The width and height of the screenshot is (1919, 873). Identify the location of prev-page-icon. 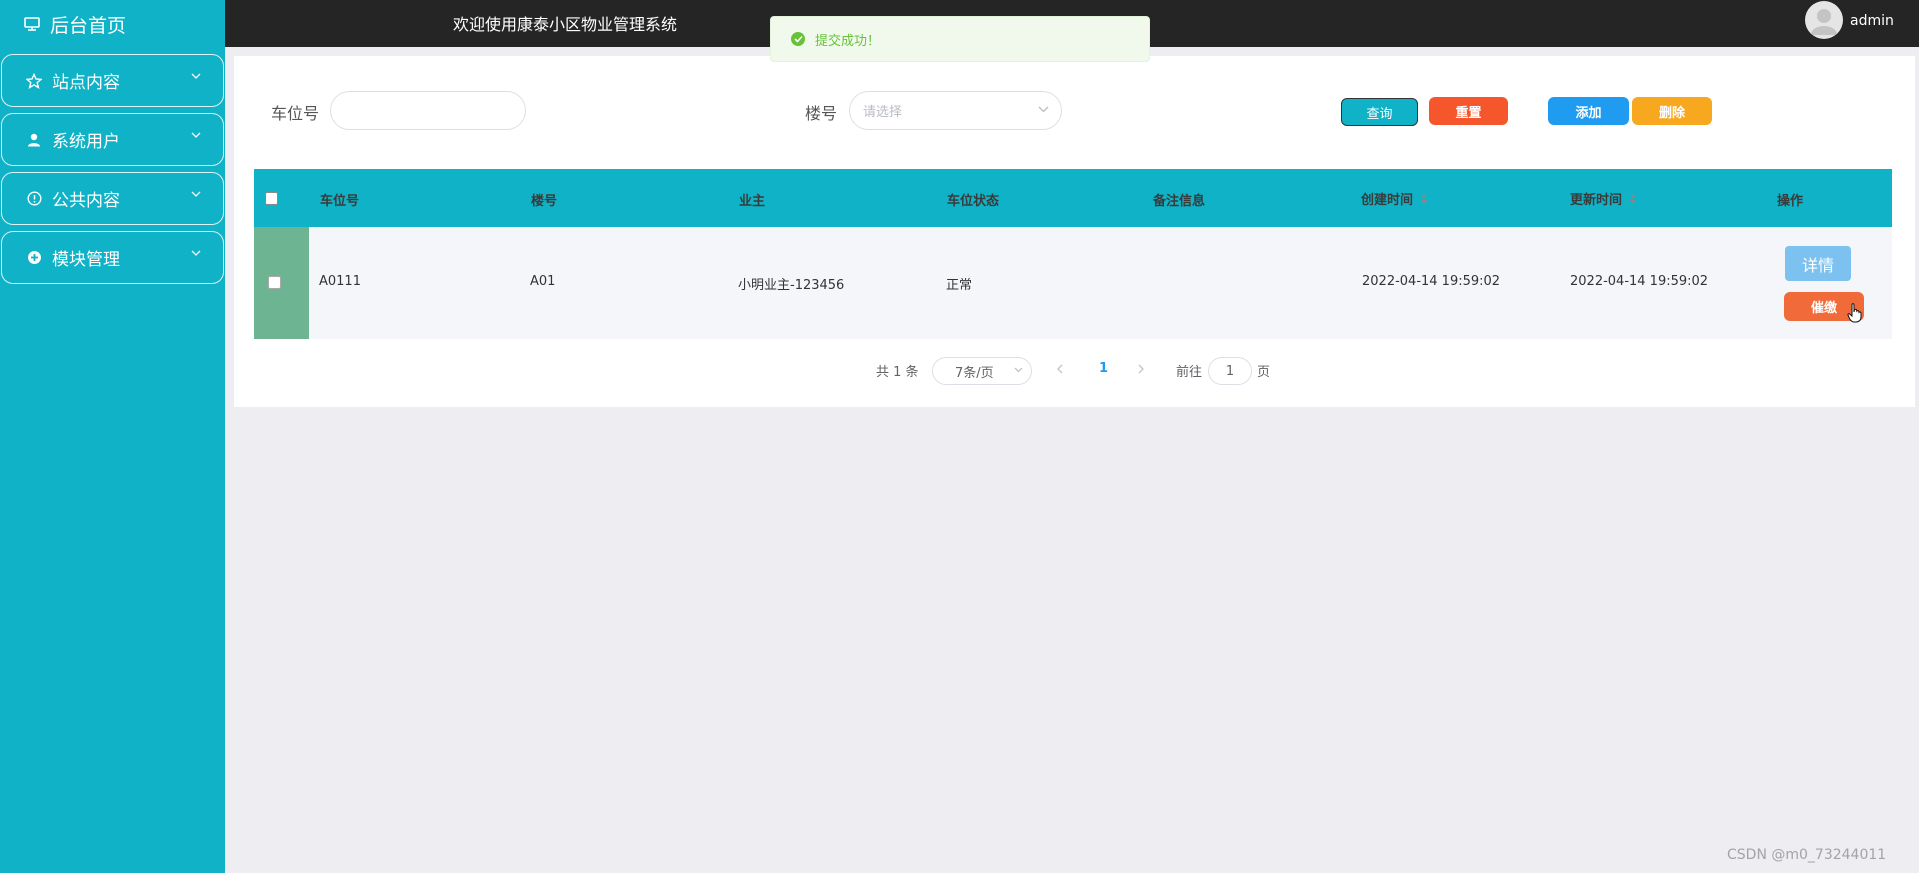
(1060, 369).